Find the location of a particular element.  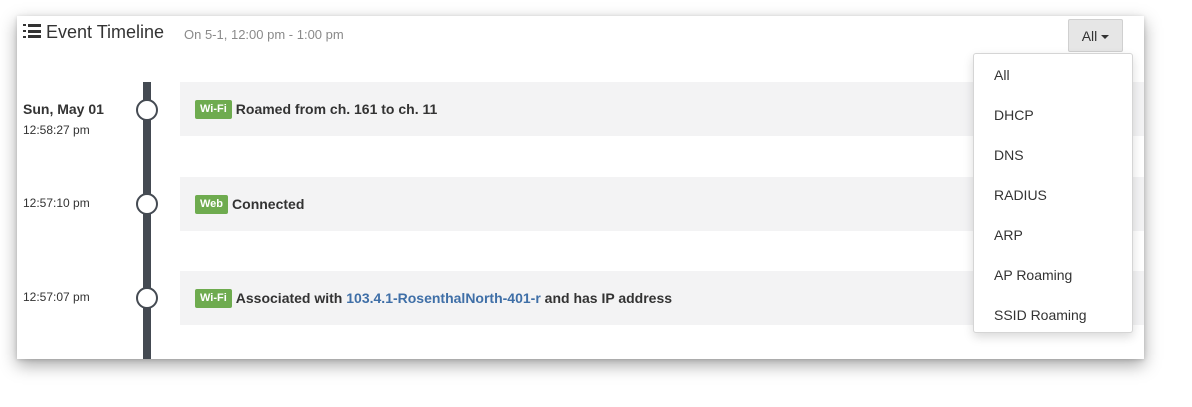

event-time: 12:57:10 pm is located at coordinates (56, 203).